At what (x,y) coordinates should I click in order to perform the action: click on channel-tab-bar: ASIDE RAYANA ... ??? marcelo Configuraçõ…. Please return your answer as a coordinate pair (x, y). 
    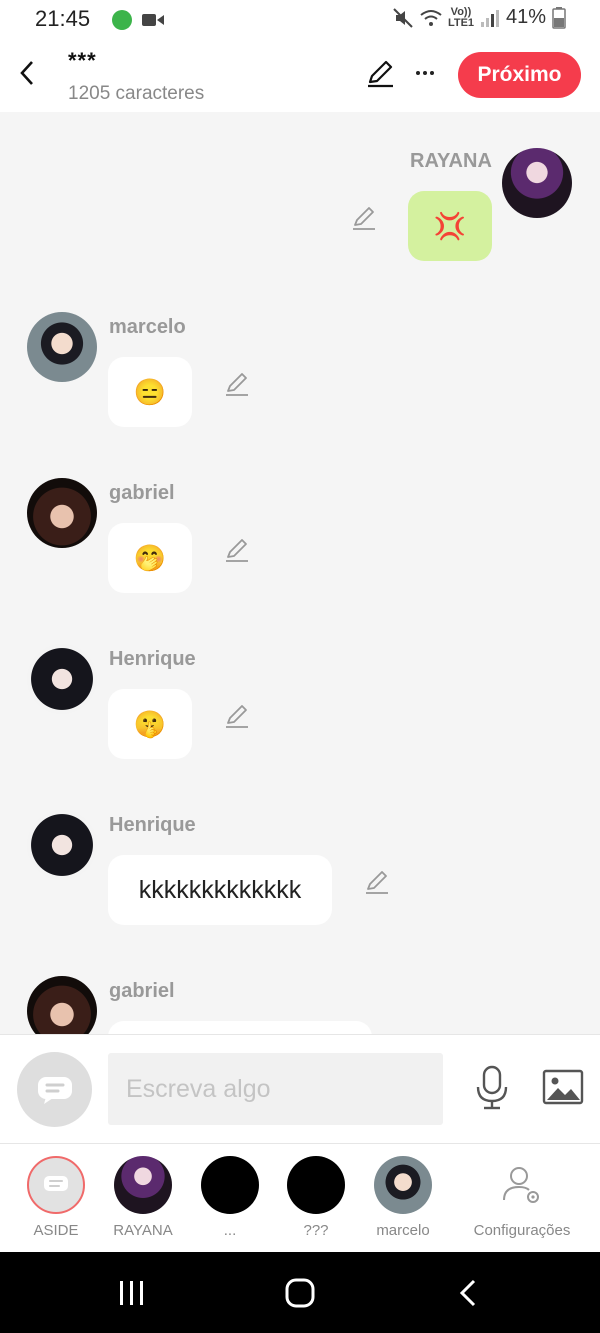
    Looking at the image, I should click on (300, 1198).